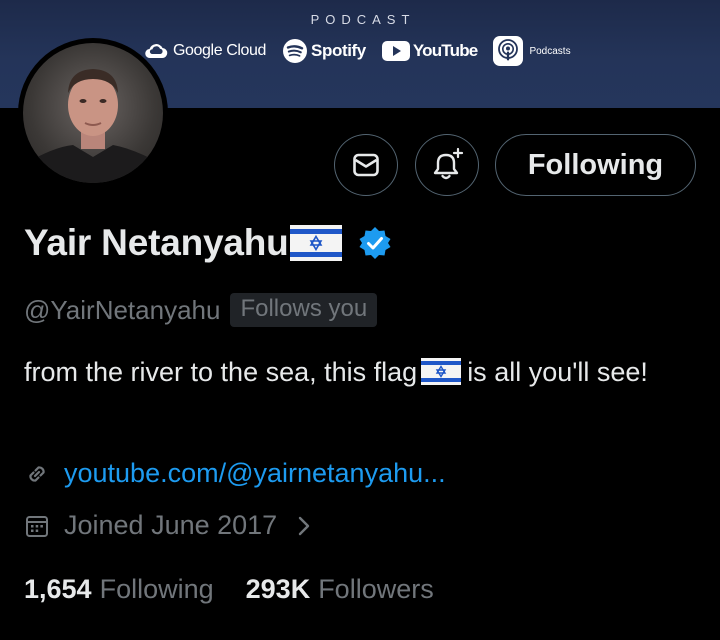  I want to click on display-name-row: Yair Netanyahu, so click(208, 243).